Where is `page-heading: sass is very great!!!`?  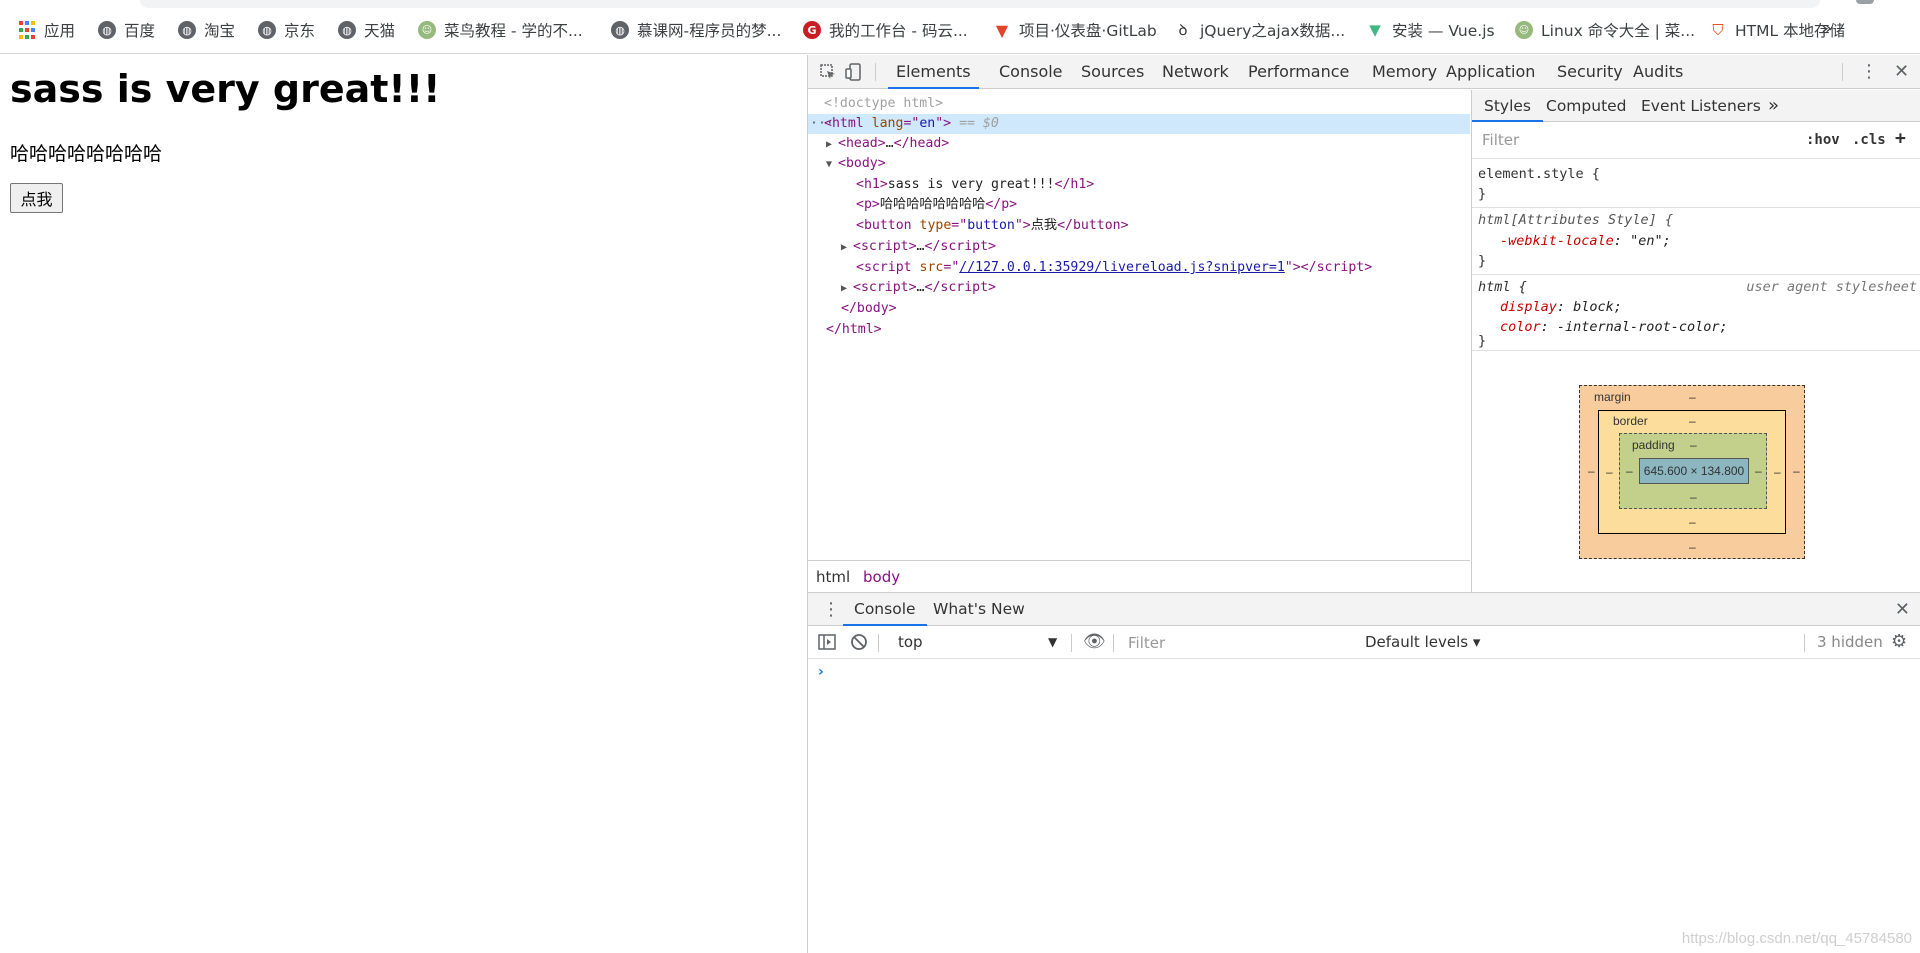
page-heading: sass is very great!!! is located at coordinates (225, 89).